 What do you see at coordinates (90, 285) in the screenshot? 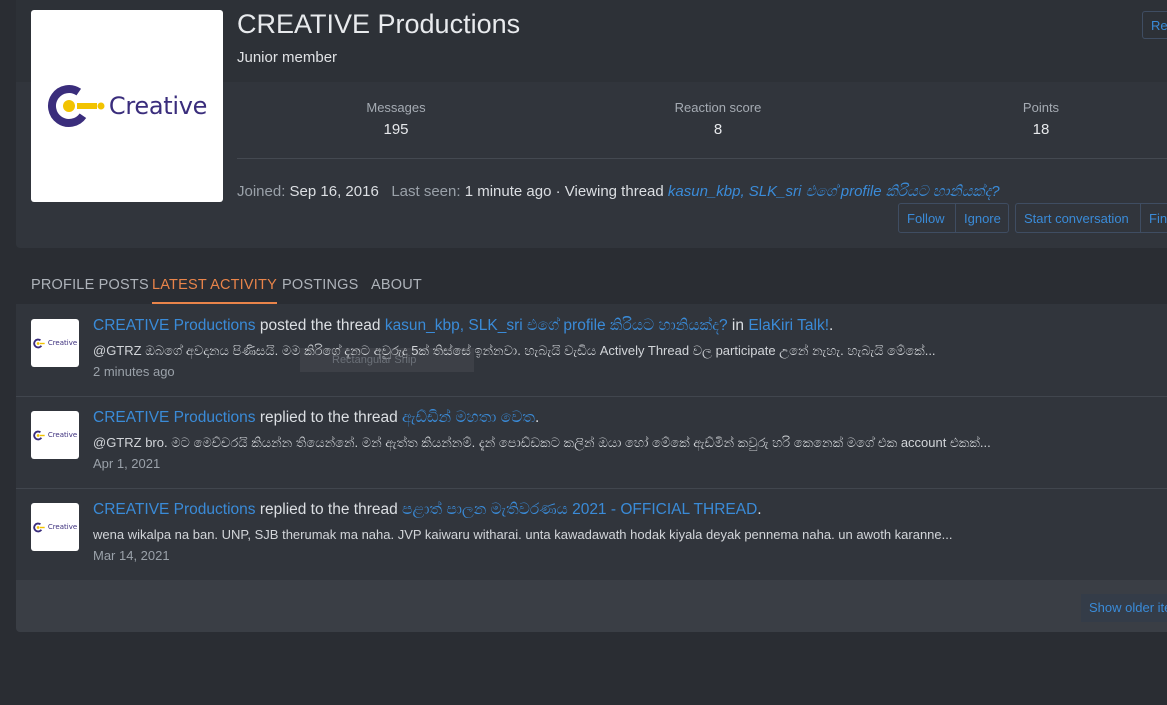
I see `tab-profile-posts: PROFILE POSTS` at bounding box center [90, 285].